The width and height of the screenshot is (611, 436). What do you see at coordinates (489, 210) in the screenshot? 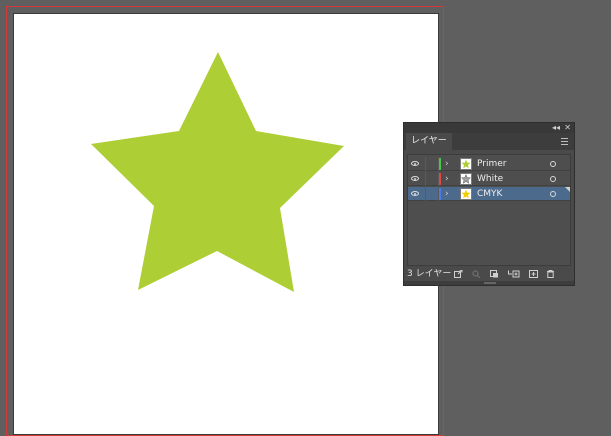
I see `layer-list: › Primer › White › CMYK` at bounding box center [489, 210].